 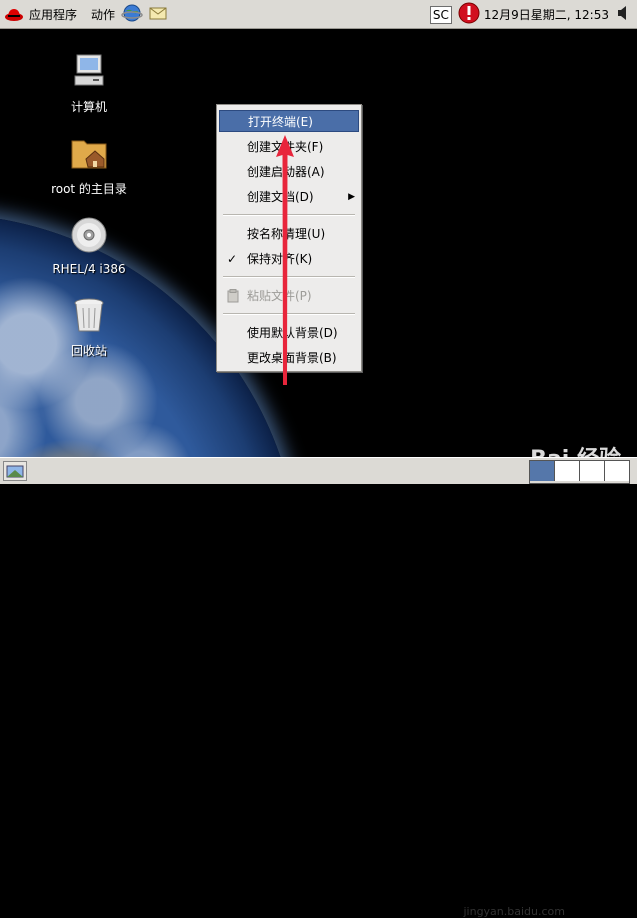 I want to click on trash-icon, so click(x=89, y=315).